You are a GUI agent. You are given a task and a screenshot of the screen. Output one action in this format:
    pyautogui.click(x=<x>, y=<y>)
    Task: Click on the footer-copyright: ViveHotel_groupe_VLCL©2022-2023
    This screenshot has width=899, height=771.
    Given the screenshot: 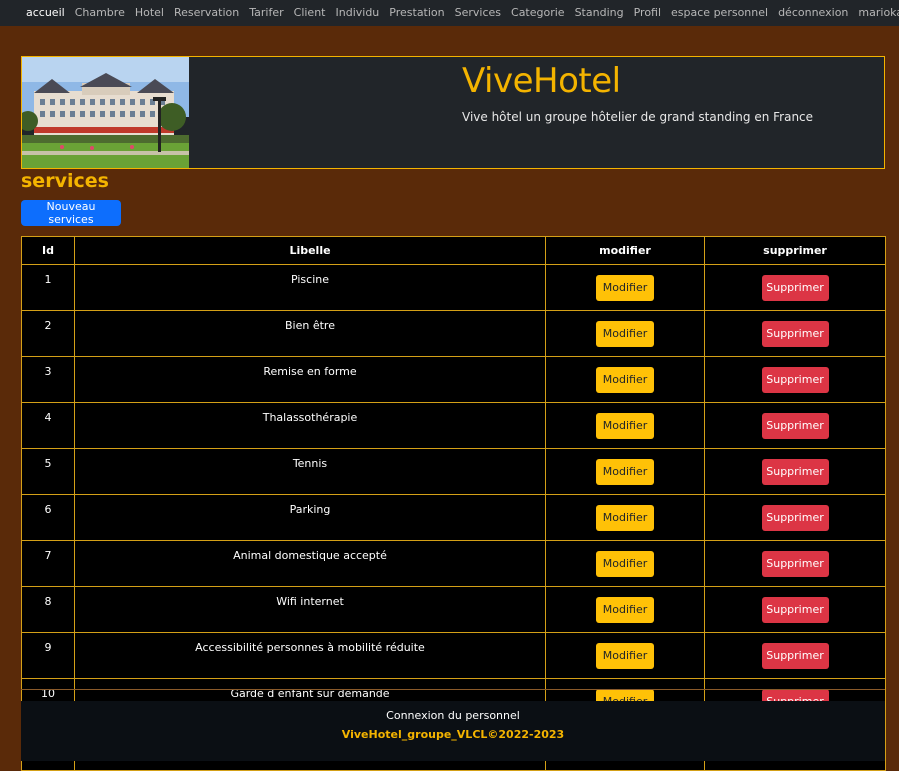 What is the action you would take?
    pyautogui.click(x=453, y=734)
    